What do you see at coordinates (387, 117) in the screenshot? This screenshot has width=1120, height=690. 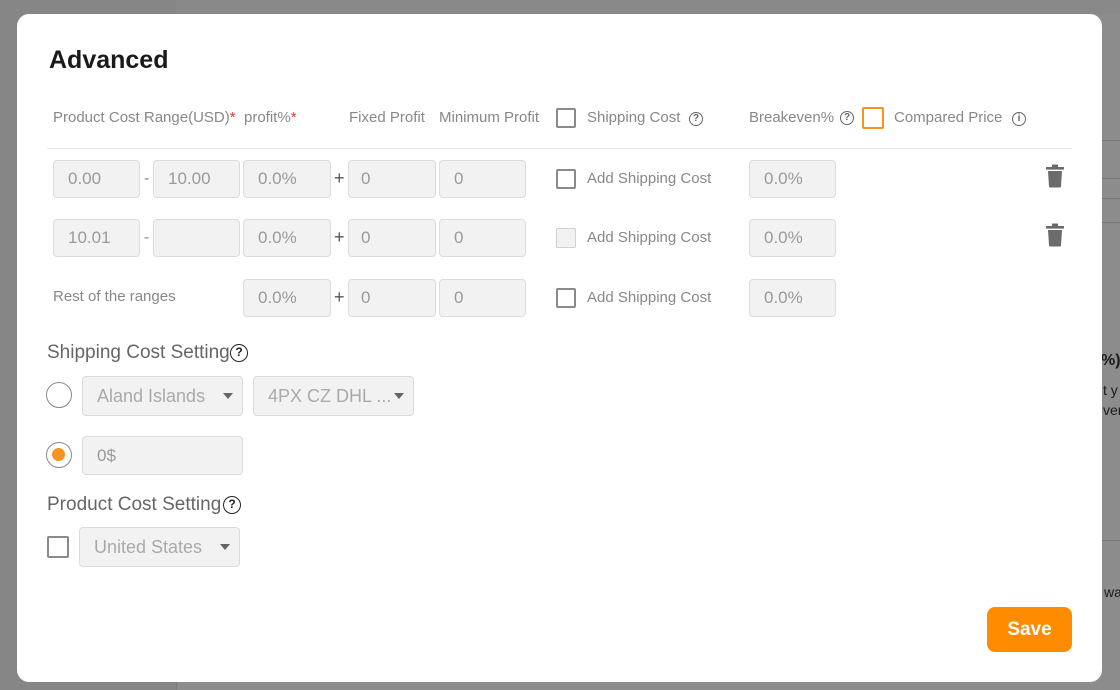 I see `header-fixed-profit: Fixed Profit` at bounding box center [387, 117].